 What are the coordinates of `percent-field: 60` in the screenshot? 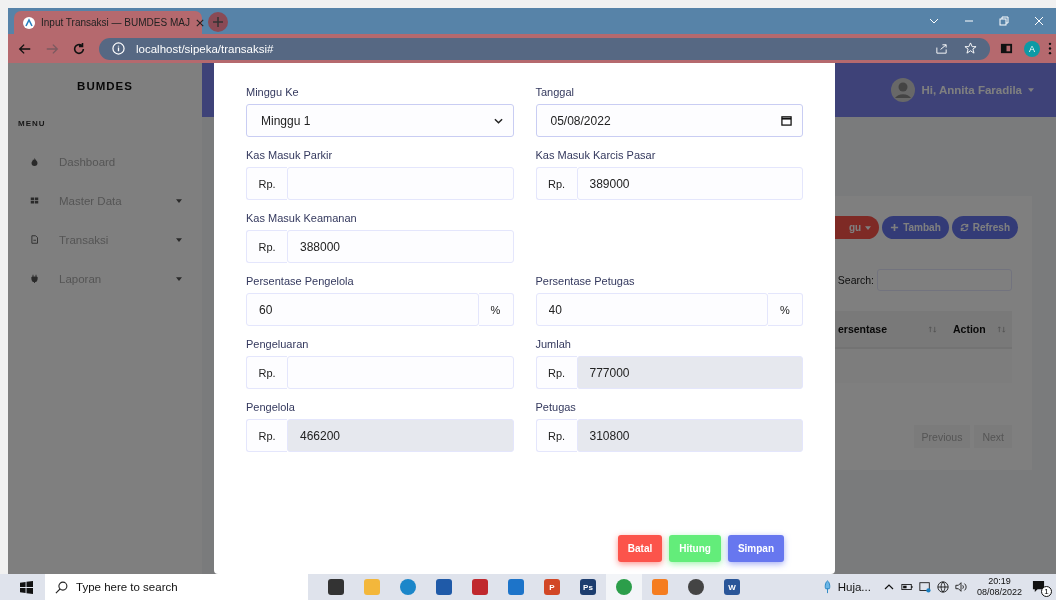 It's located at (362, 309).